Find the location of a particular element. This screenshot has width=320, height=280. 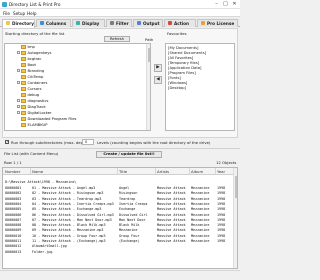

remove-favorite-button: ◀ is located at coordinates (158, 80).